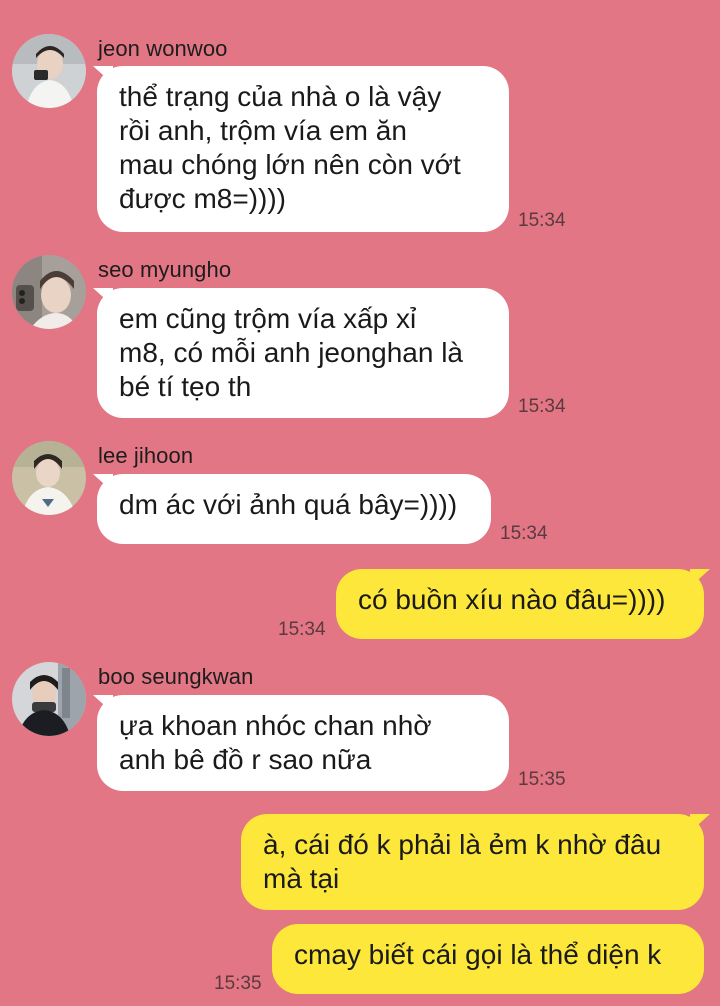 This screenshot has width=720, height=1006. Describe the element at coordinates (512, 599) in the screenshot. I see `message-text: có buồn xíu nào đâu=))))` at that location.